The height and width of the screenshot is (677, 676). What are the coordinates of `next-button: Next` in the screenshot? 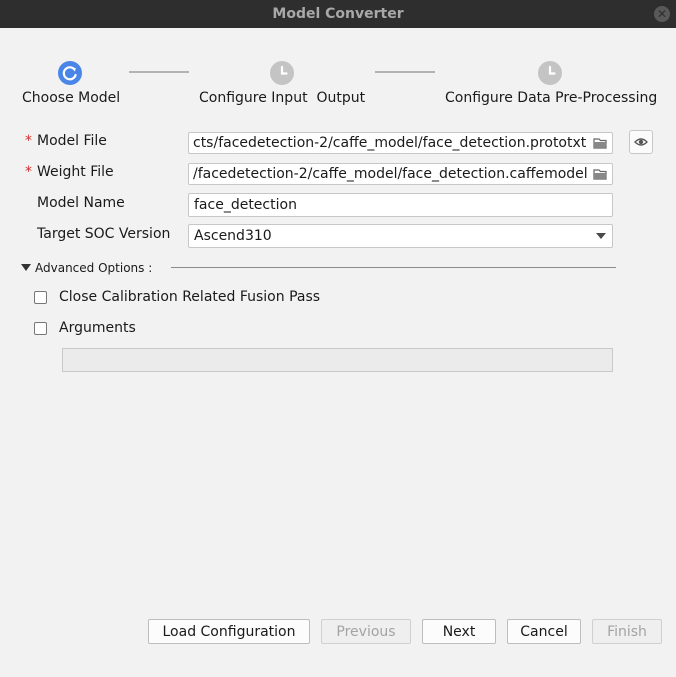 It's located at (459, 631).